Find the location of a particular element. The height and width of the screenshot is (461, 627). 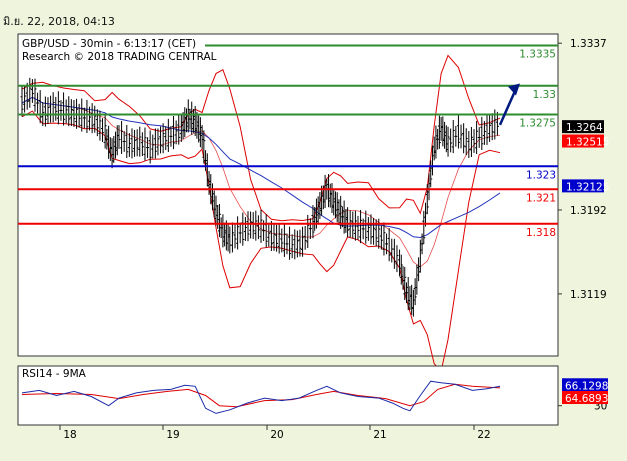

rsi-panel: RSI14 - 9MA3066.129864.6893 is located at coordinates (312, 395).